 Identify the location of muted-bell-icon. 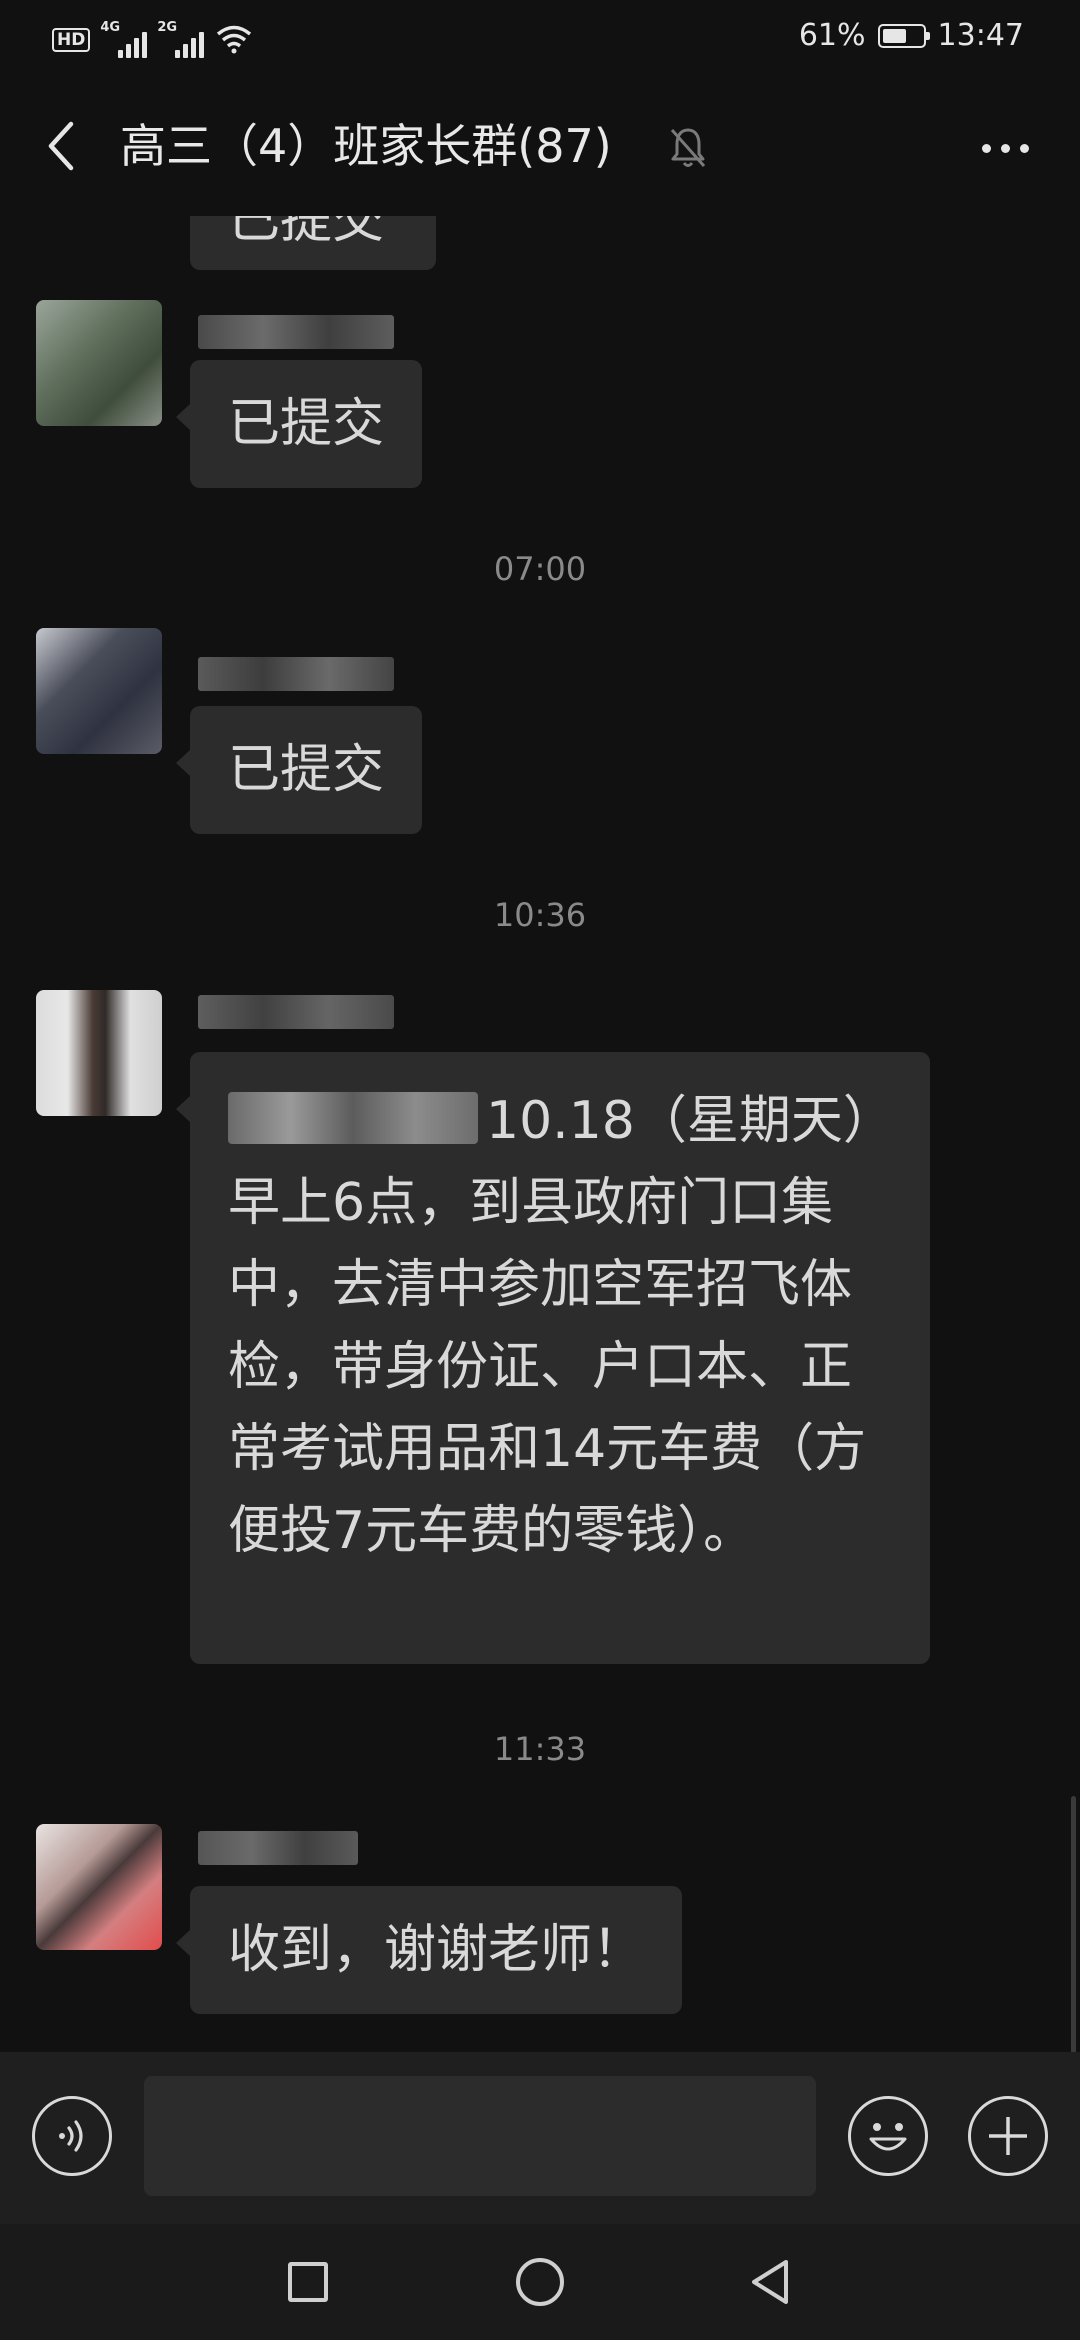
(688, 147).